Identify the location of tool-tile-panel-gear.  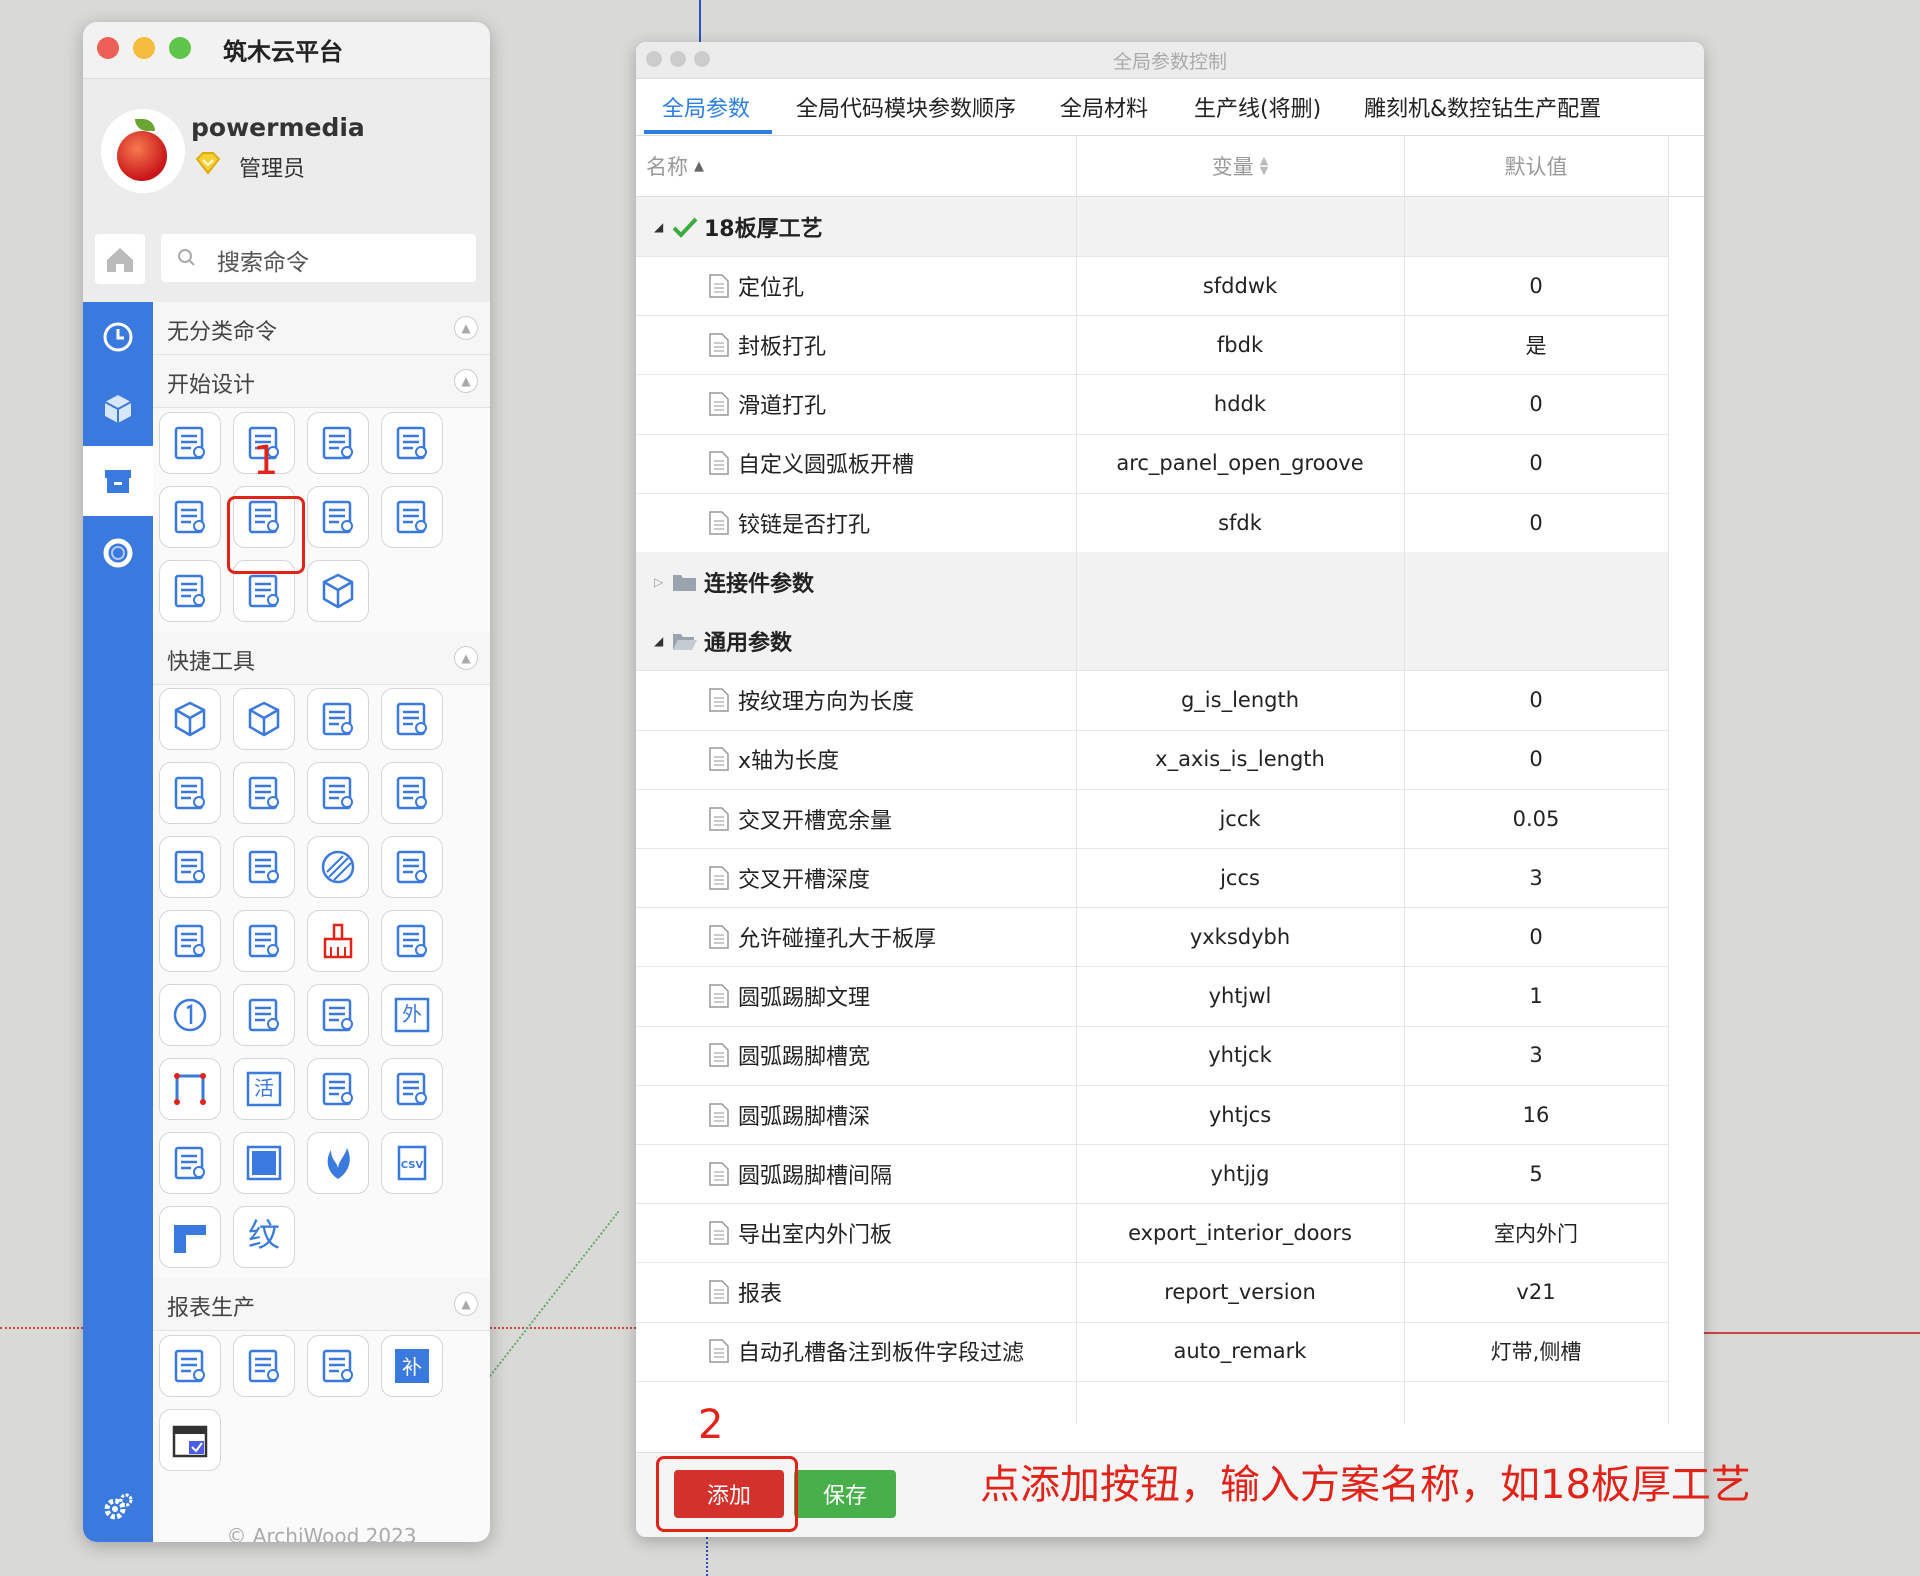
(338, 719).